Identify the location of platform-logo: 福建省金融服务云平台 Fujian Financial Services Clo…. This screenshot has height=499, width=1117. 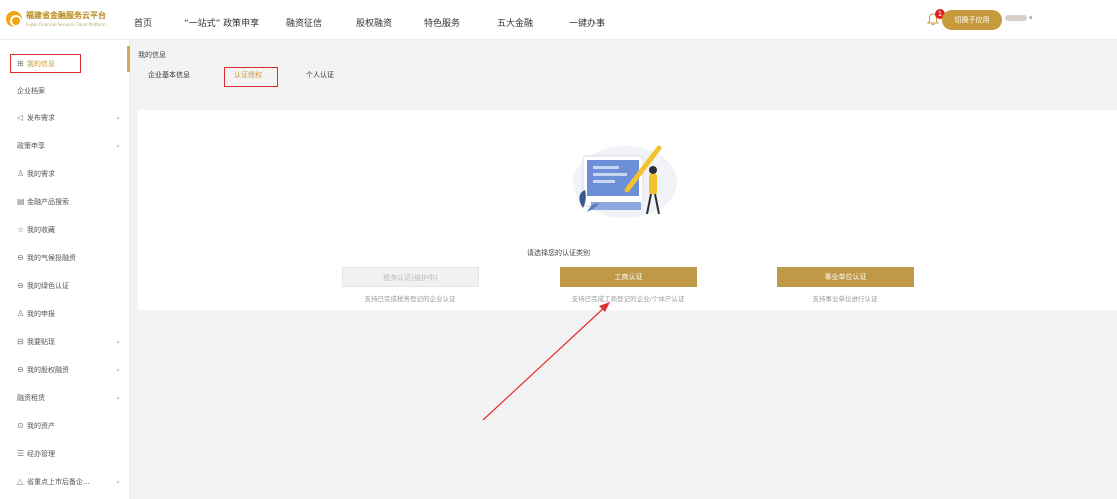
(66, 21).